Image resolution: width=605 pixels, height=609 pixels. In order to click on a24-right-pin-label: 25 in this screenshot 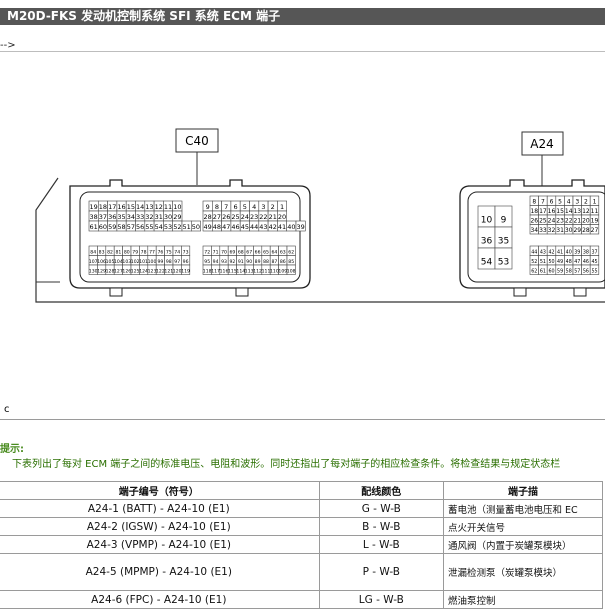, I will do `click(543, 220)`.